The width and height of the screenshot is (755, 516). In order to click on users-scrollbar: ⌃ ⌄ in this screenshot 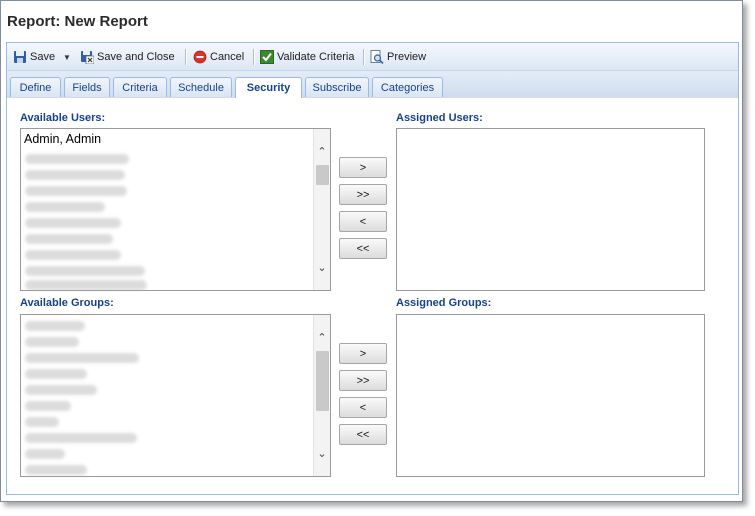, I will do `click(321, 209)`.